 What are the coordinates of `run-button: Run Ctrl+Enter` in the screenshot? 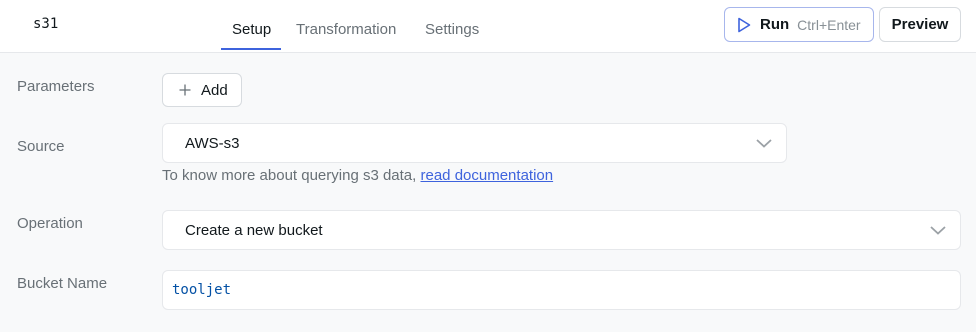 It's located at (799, 24).